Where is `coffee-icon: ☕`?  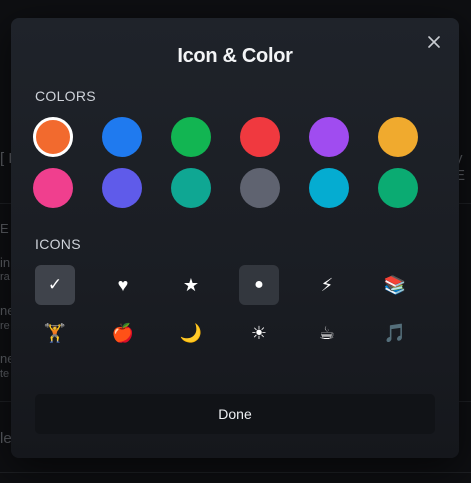 coffee-icon: ☕ is located at coordinates (327, 332).